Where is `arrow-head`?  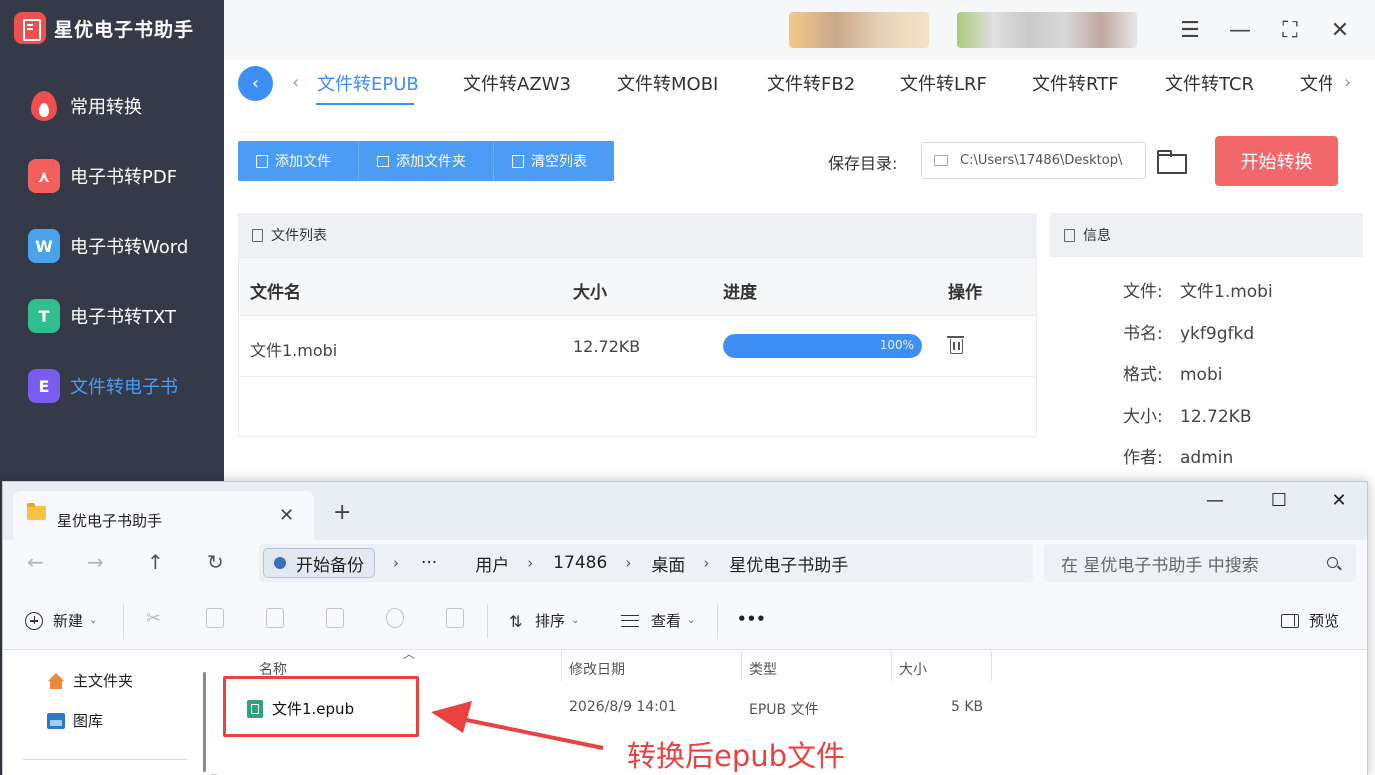 arrow-head is located at coordinates (451, 717).